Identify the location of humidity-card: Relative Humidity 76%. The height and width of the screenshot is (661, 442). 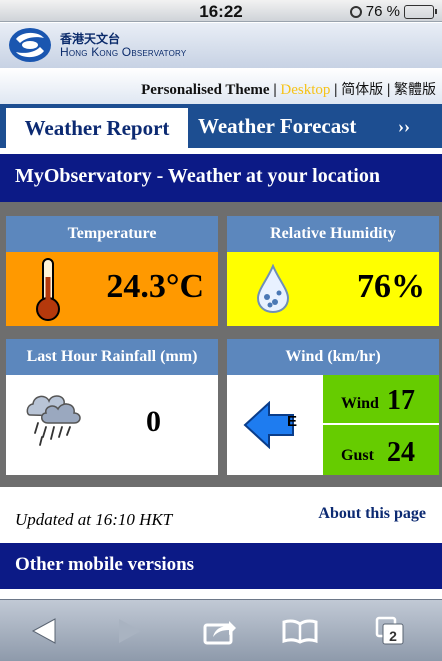
(333, 271).